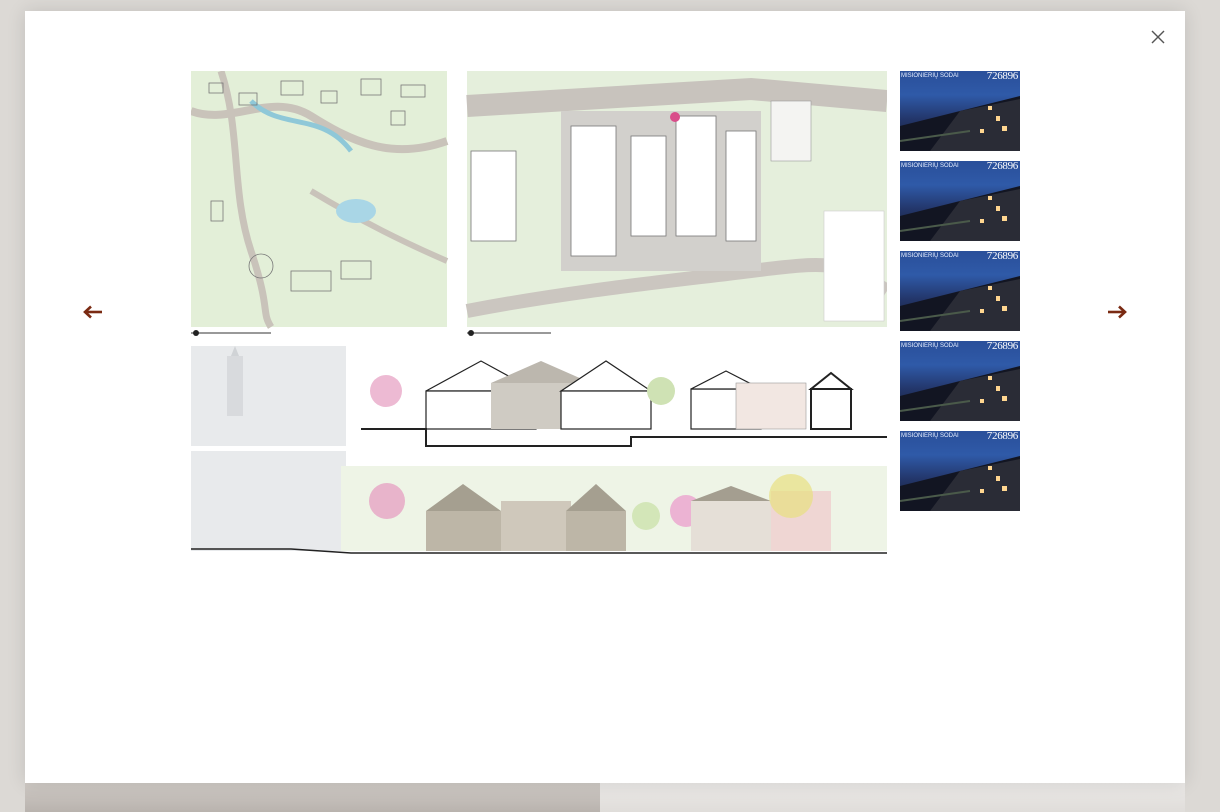 The width and height of the screenshot is (1220, 812). I want to click on previous-button, so click(93, 312).